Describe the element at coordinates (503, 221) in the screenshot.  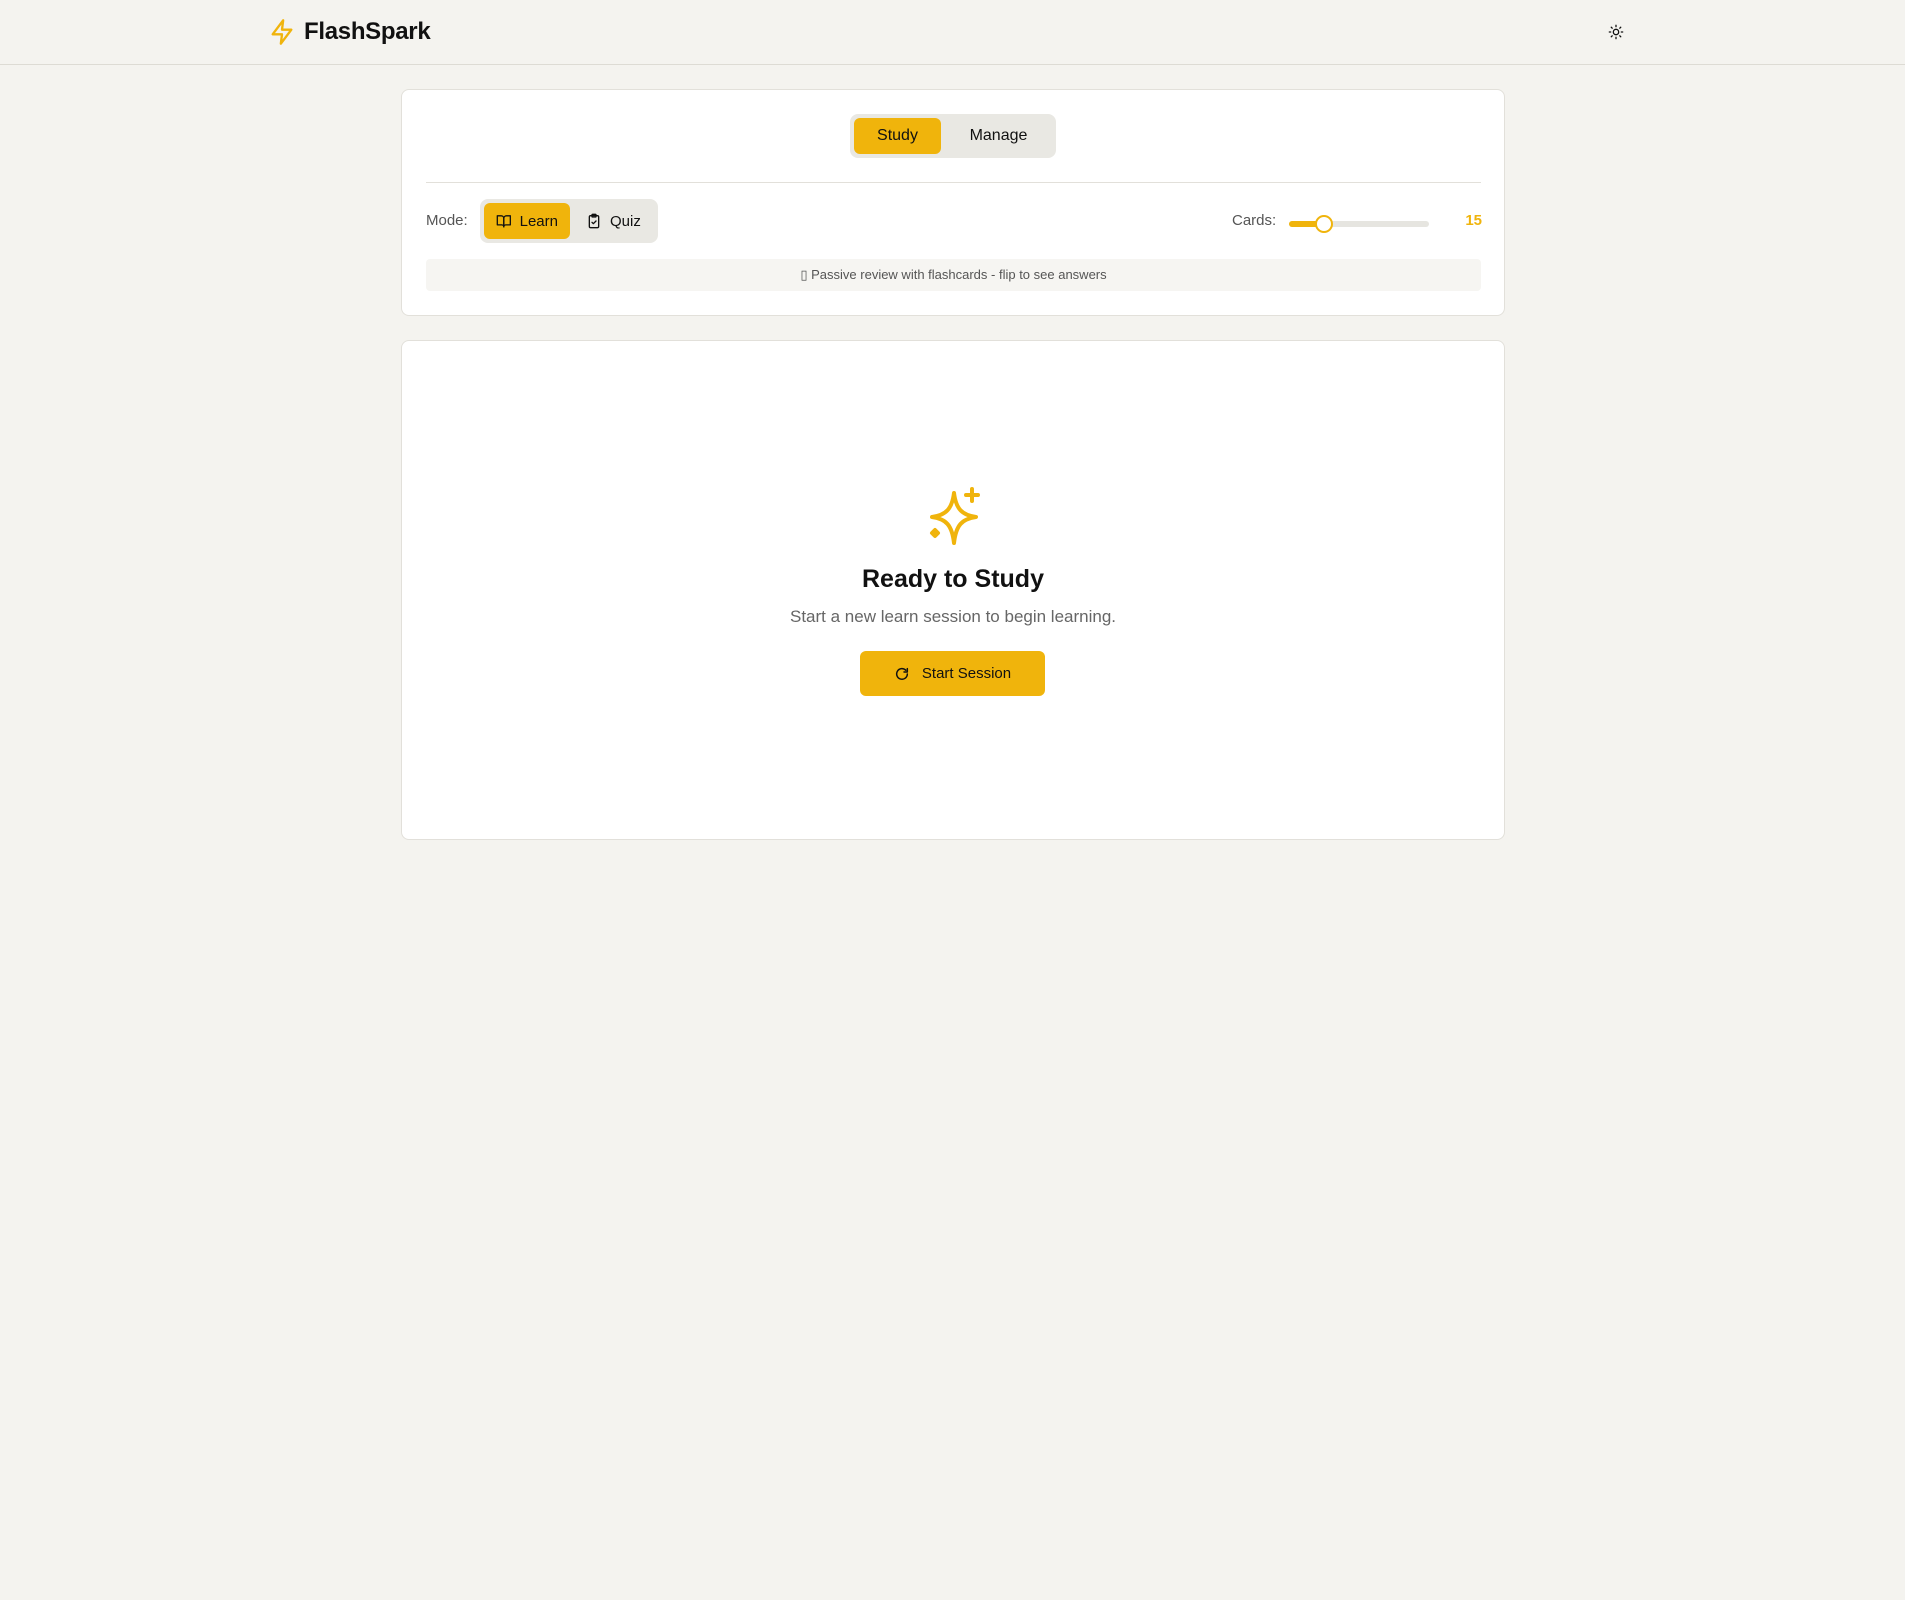
I see `book-open-icon` at that location.